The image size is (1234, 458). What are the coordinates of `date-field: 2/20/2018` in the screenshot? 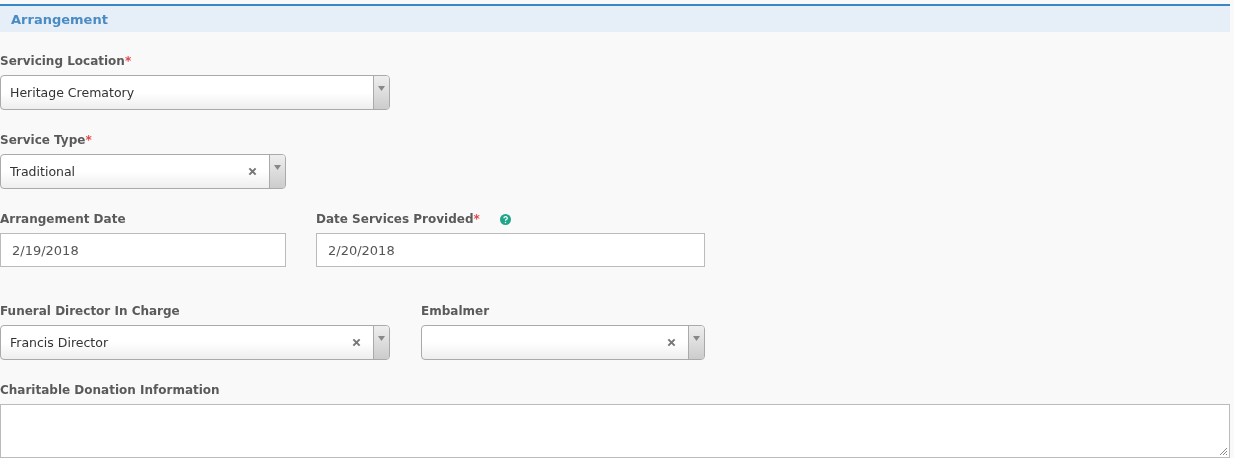 It's located at (510, 250).